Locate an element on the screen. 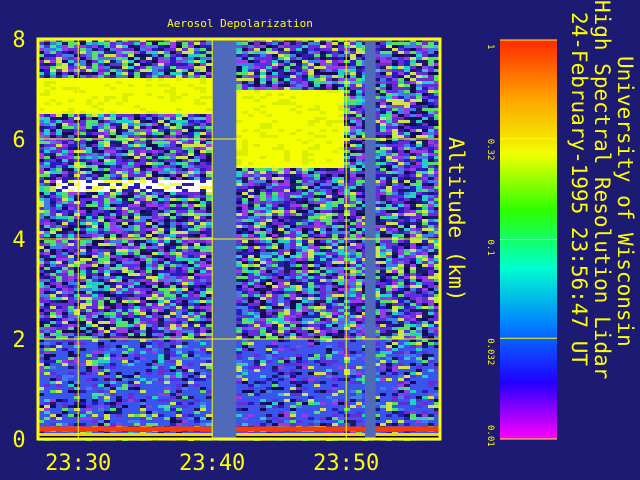 This screenshot has width=640, height=480. colorbar: 1 0.32 0.1 0.032 0.01 is located at coordinates (521, 243).